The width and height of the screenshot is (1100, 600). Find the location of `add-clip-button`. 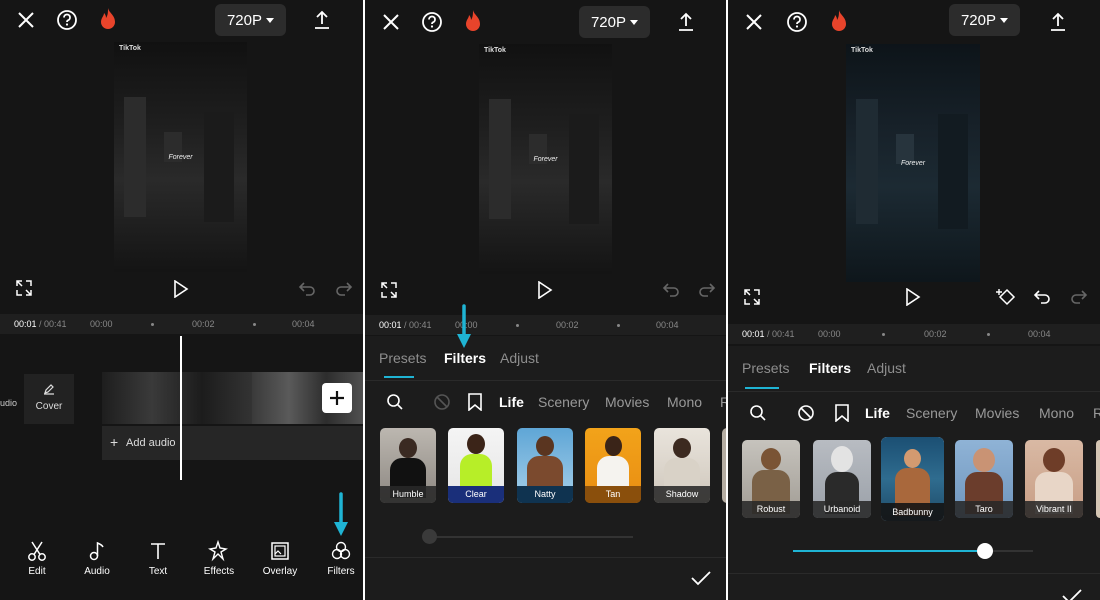

add-clip-button is located at coordinates (337, 398).